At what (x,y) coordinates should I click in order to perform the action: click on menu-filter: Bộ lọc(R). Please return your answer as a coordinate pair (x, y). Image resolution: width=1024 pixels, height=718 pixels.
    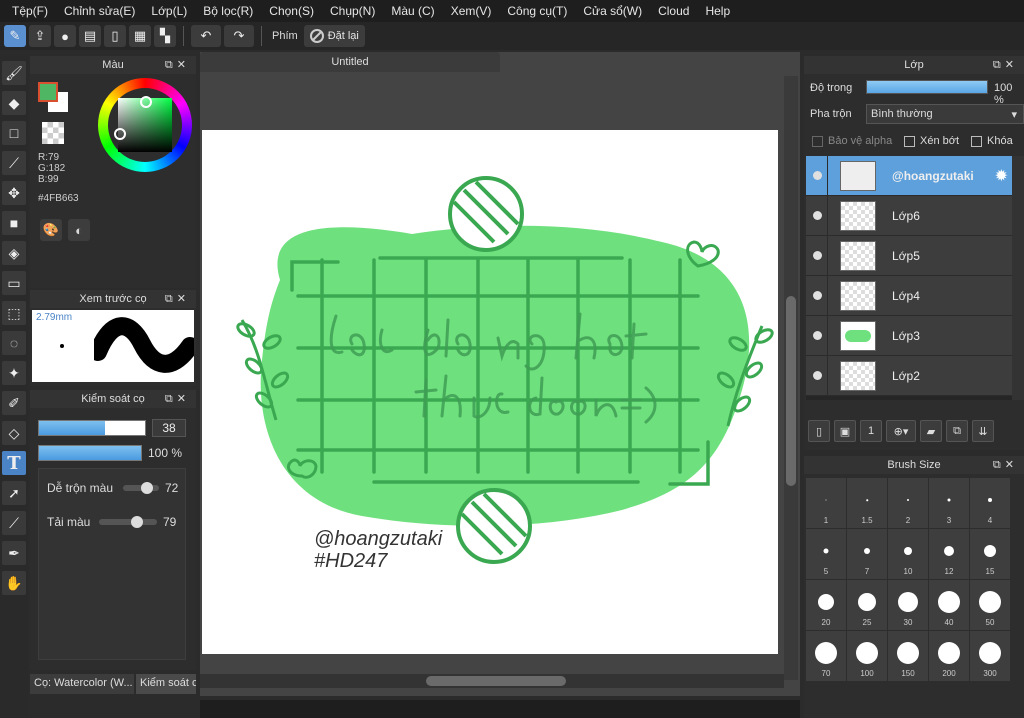
    Looking at the image, I should click on (228, 11).